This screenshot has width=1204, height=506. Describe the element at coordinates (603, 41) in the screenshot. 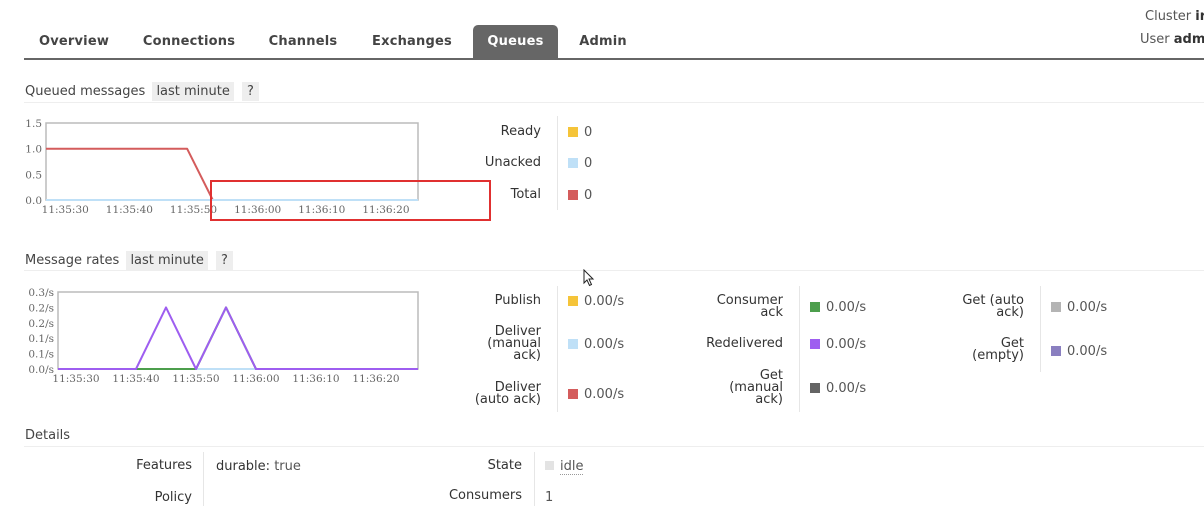

I see `tab-admin: Admin` at that location.